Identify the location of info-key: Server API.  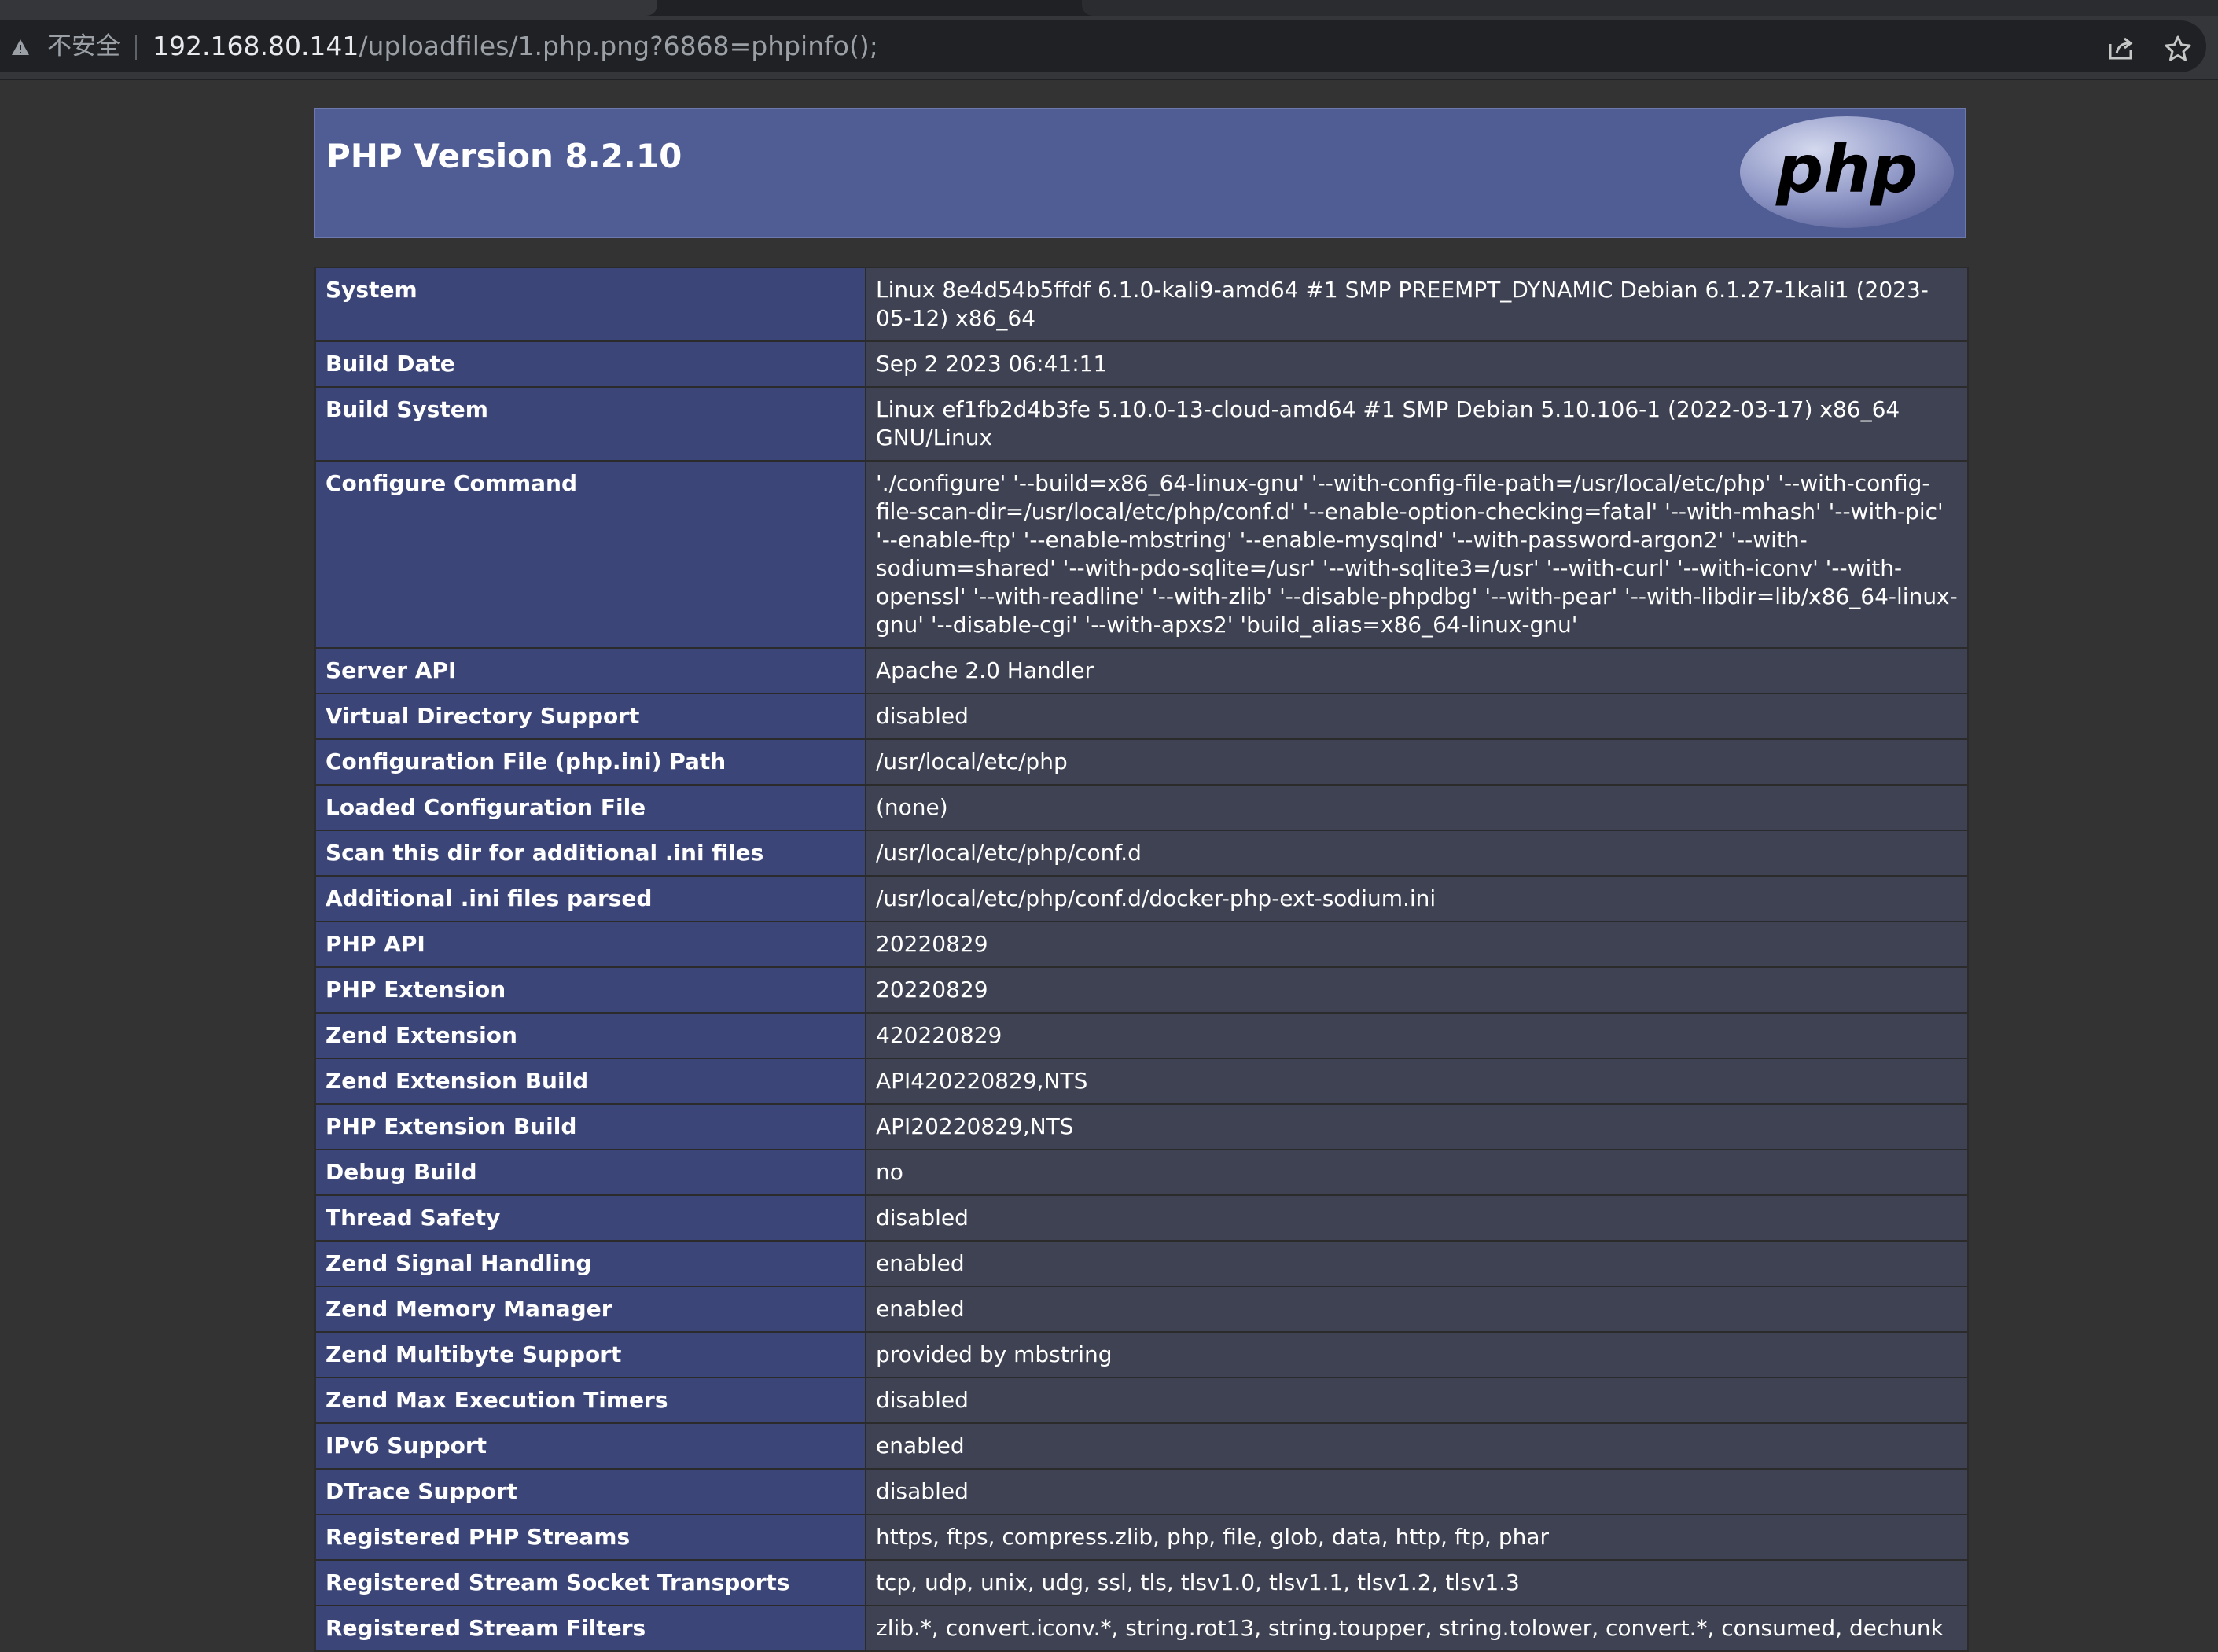
(590, 670).